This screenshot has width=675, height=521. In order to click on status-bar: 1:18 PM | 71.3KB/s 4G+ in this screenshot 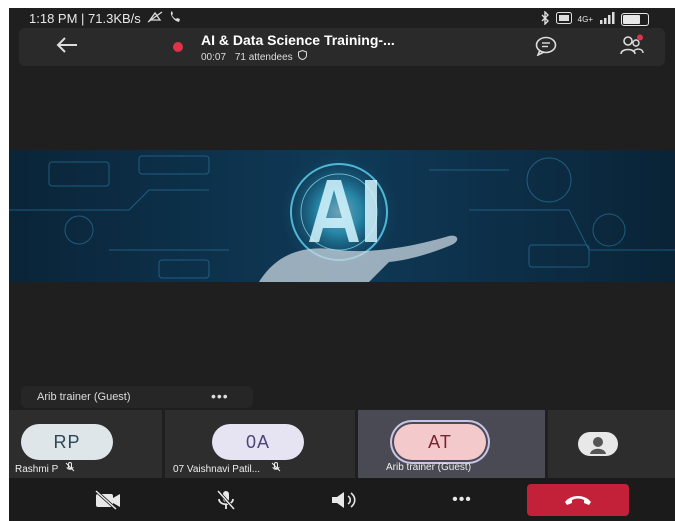, I will do `click(342, 19)`.